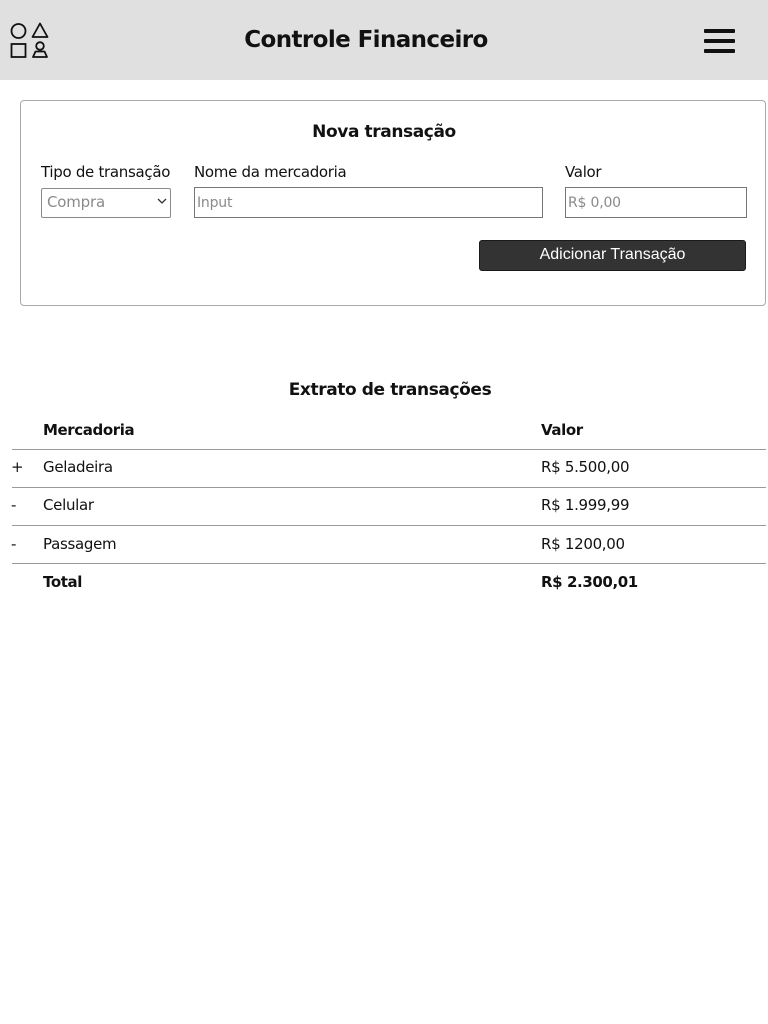 This screenshot has height=1024, width=768. Describe the element at coordinates (719, 41) in the screenshot. I see `hamburger-menu-icon` at that location.